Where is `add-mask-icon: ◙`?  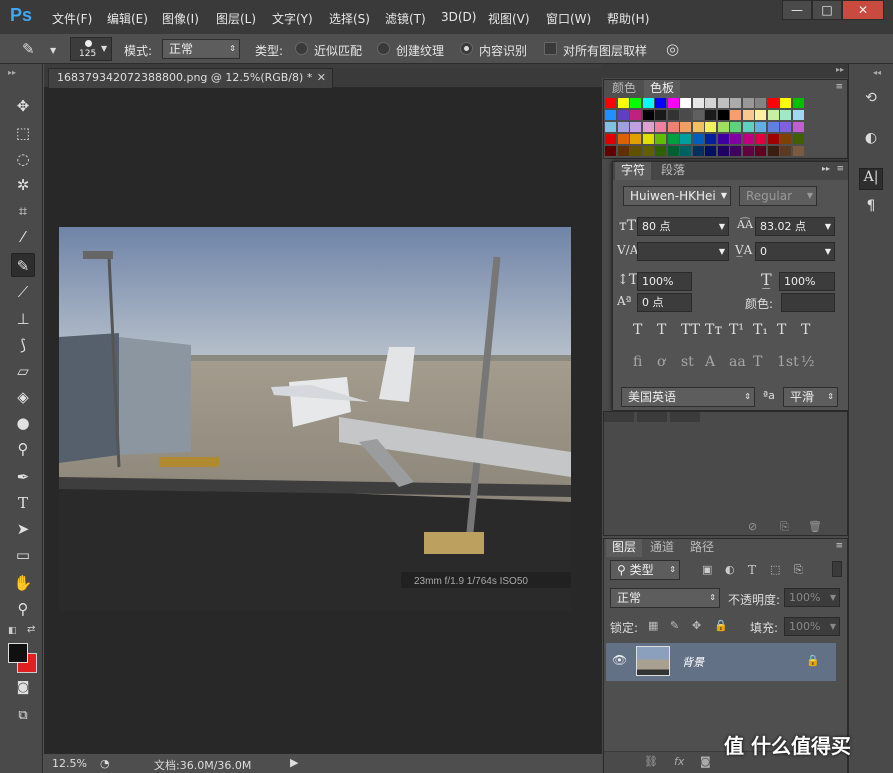
add-mask-icon: ◙ is located at coordinates (705, 761).